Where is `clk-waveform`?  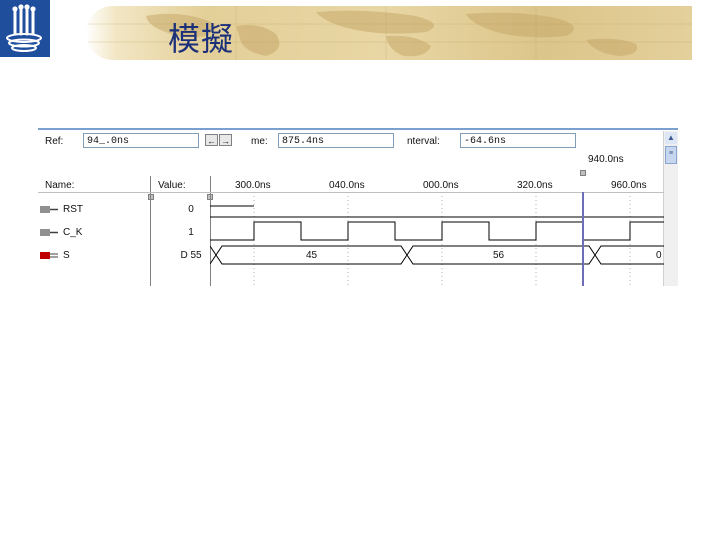
clk-waveform is located at coordinates (437, 231).